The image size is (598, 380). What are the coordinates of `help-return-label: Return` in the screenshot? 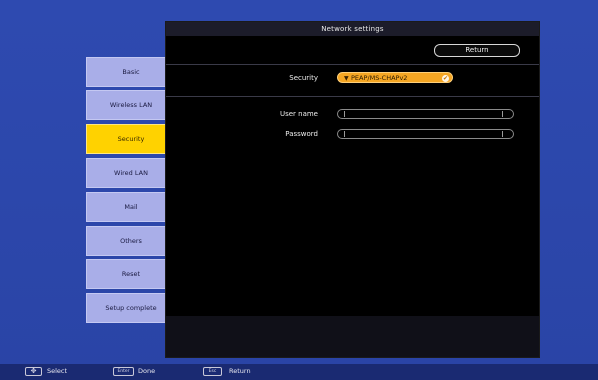 It's located at (240, 371).